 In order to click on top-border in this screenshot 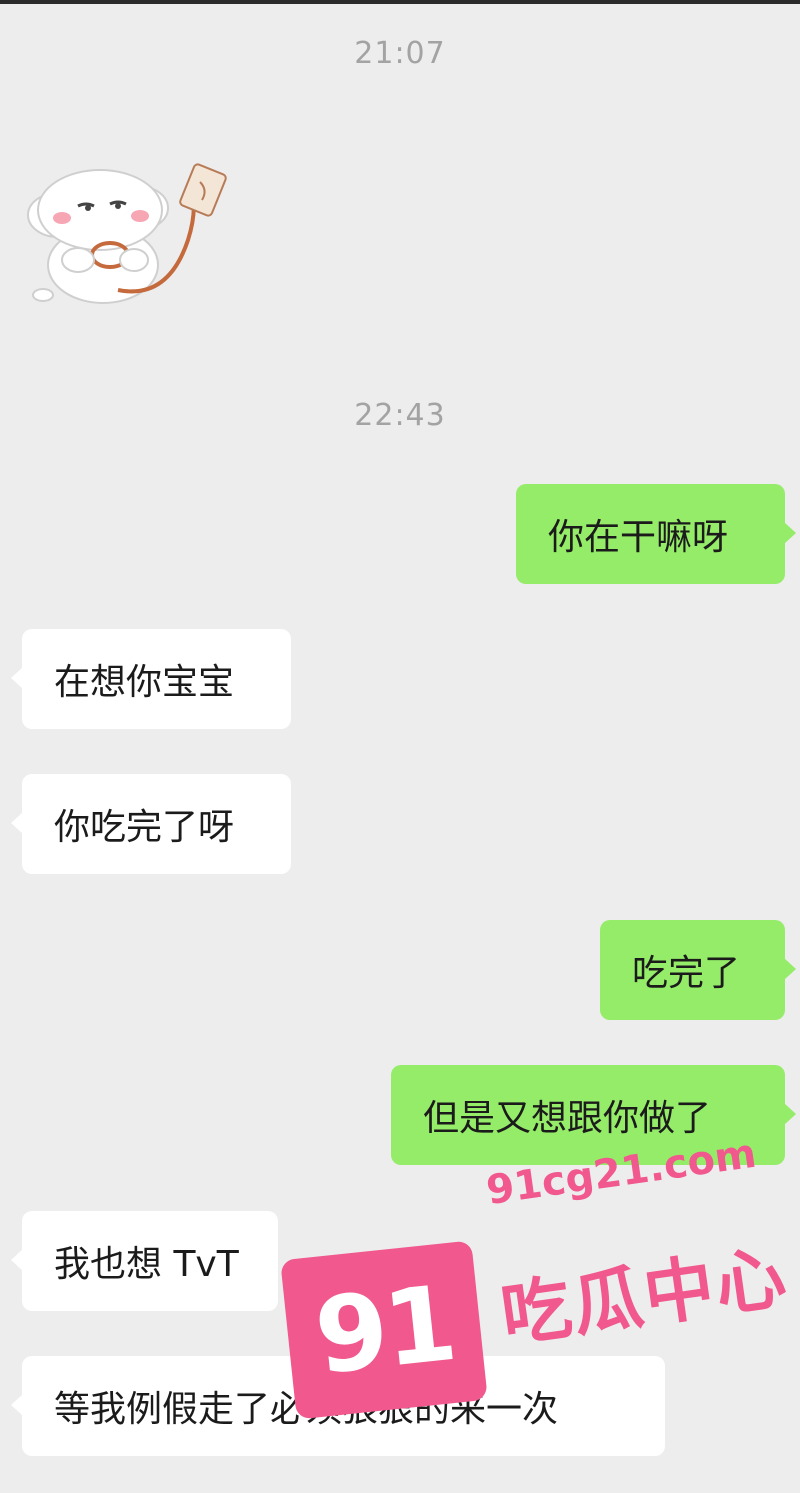, I will do `click(400, 2)`.